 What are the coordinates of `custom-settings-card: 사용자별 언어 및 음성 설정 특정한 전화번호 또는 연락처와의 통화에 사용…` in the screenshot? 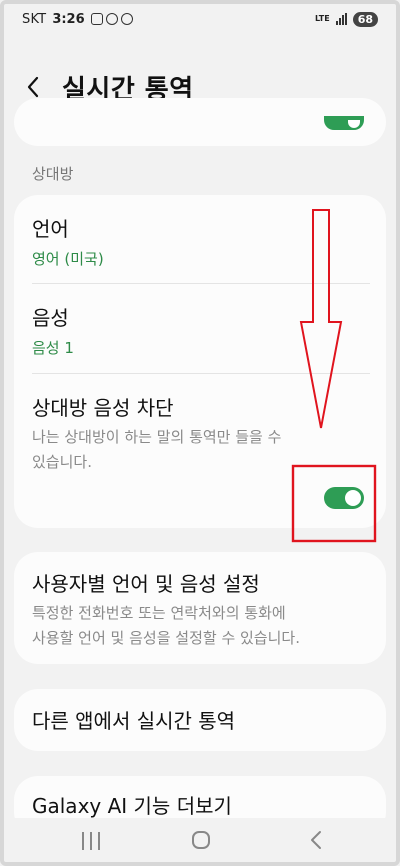 It's located at (200, 608).